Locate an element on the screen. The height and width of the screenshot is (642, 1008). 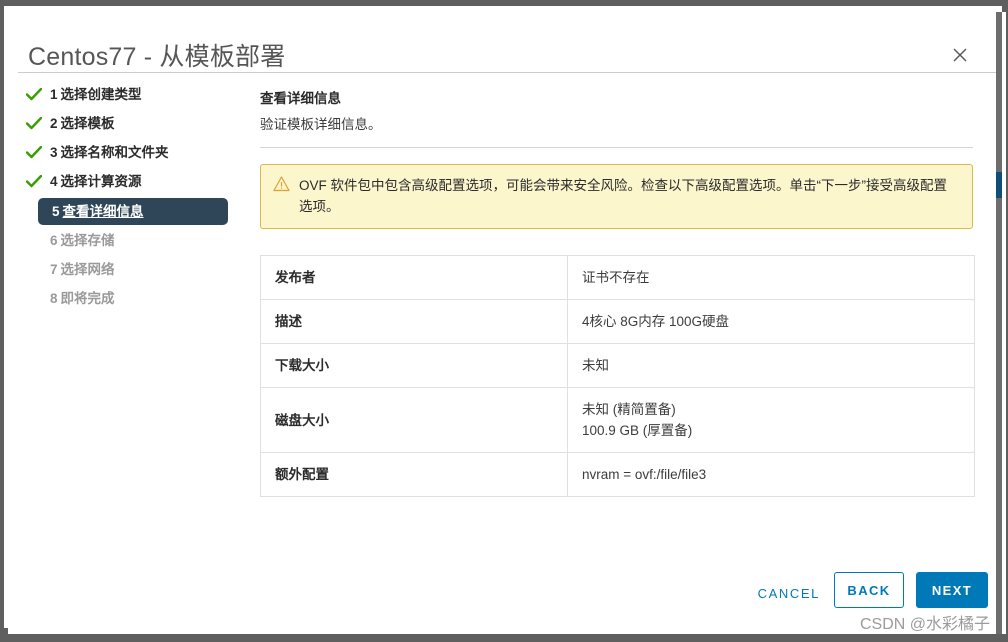
table-row: 发布者 证书不存在 is located at coordinates (617, 277).